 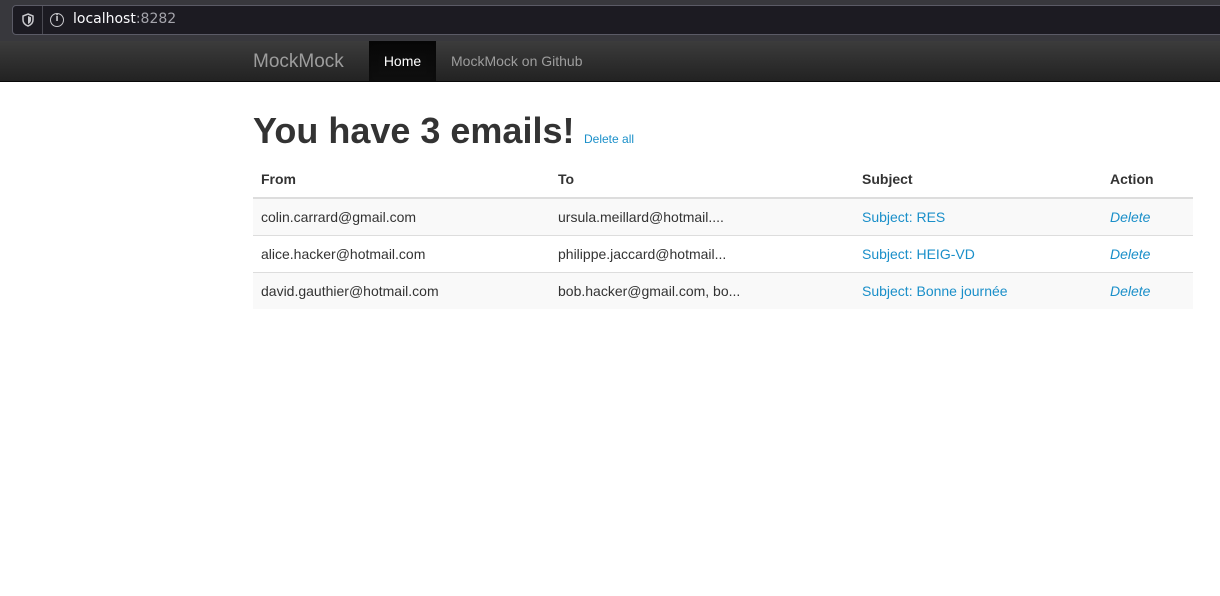 I want to click on navbar-brand: MockMock, so click(x=298, y=62).